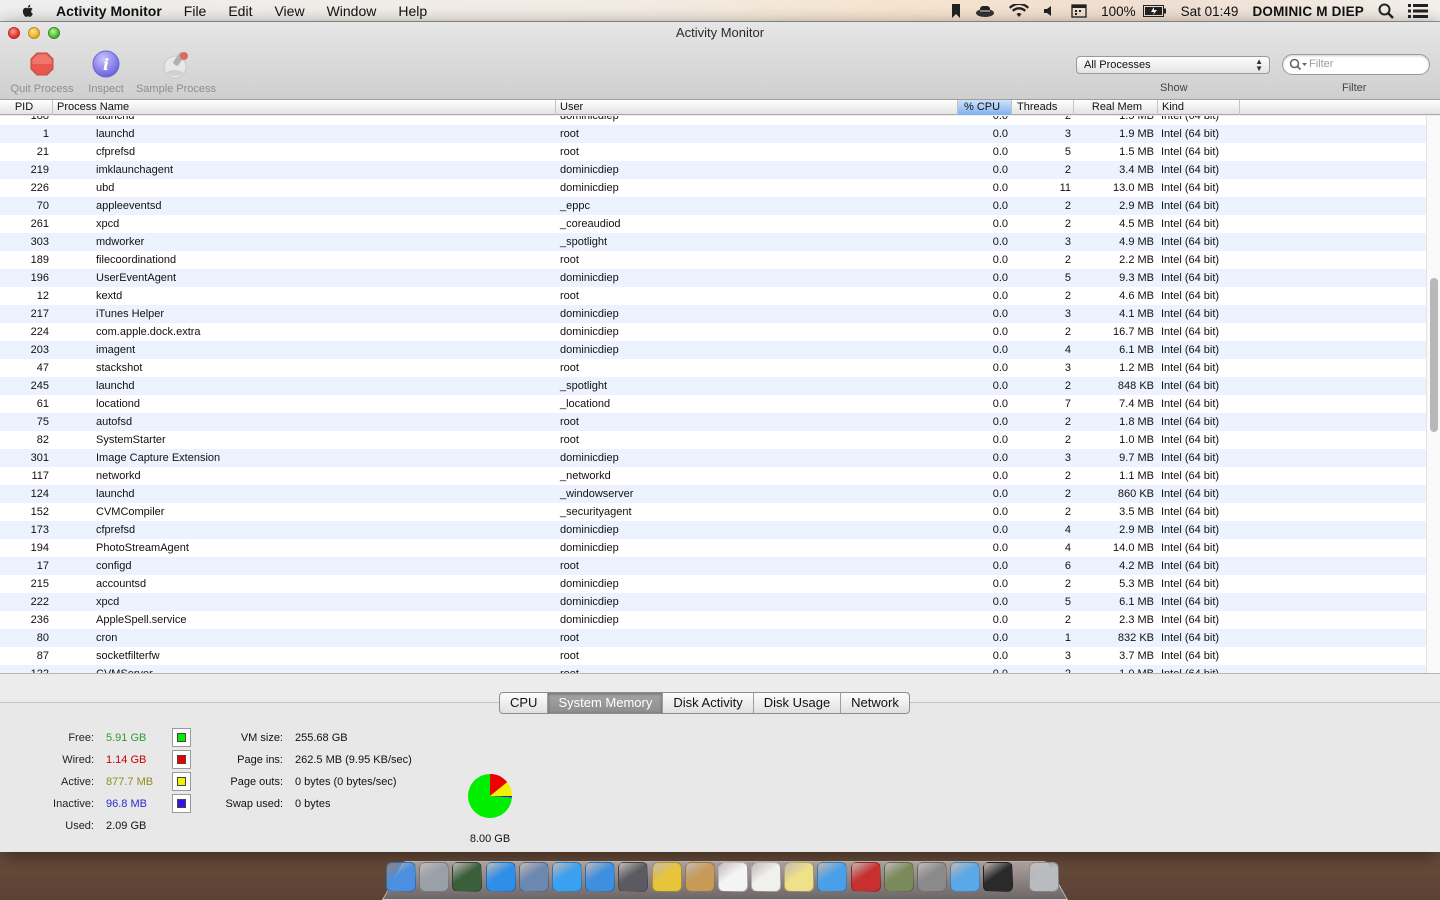 The width and height of the screenshot is (1440, 900). Describe the element at coordinates (1210, 11) in the screenshot. I see `clock: Sat 01:49` at that location.